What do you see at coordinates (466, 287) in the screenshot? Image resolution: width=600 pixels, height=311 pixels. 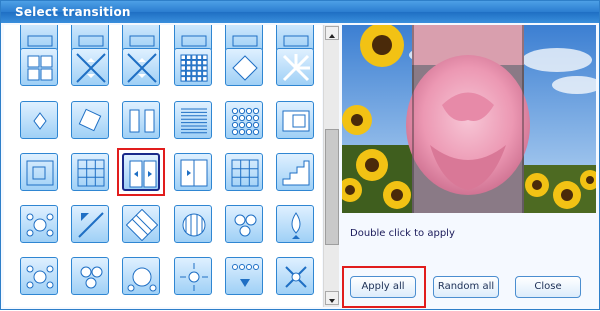 I see `random-all-button: Random all` at bounding box center [466, 287].